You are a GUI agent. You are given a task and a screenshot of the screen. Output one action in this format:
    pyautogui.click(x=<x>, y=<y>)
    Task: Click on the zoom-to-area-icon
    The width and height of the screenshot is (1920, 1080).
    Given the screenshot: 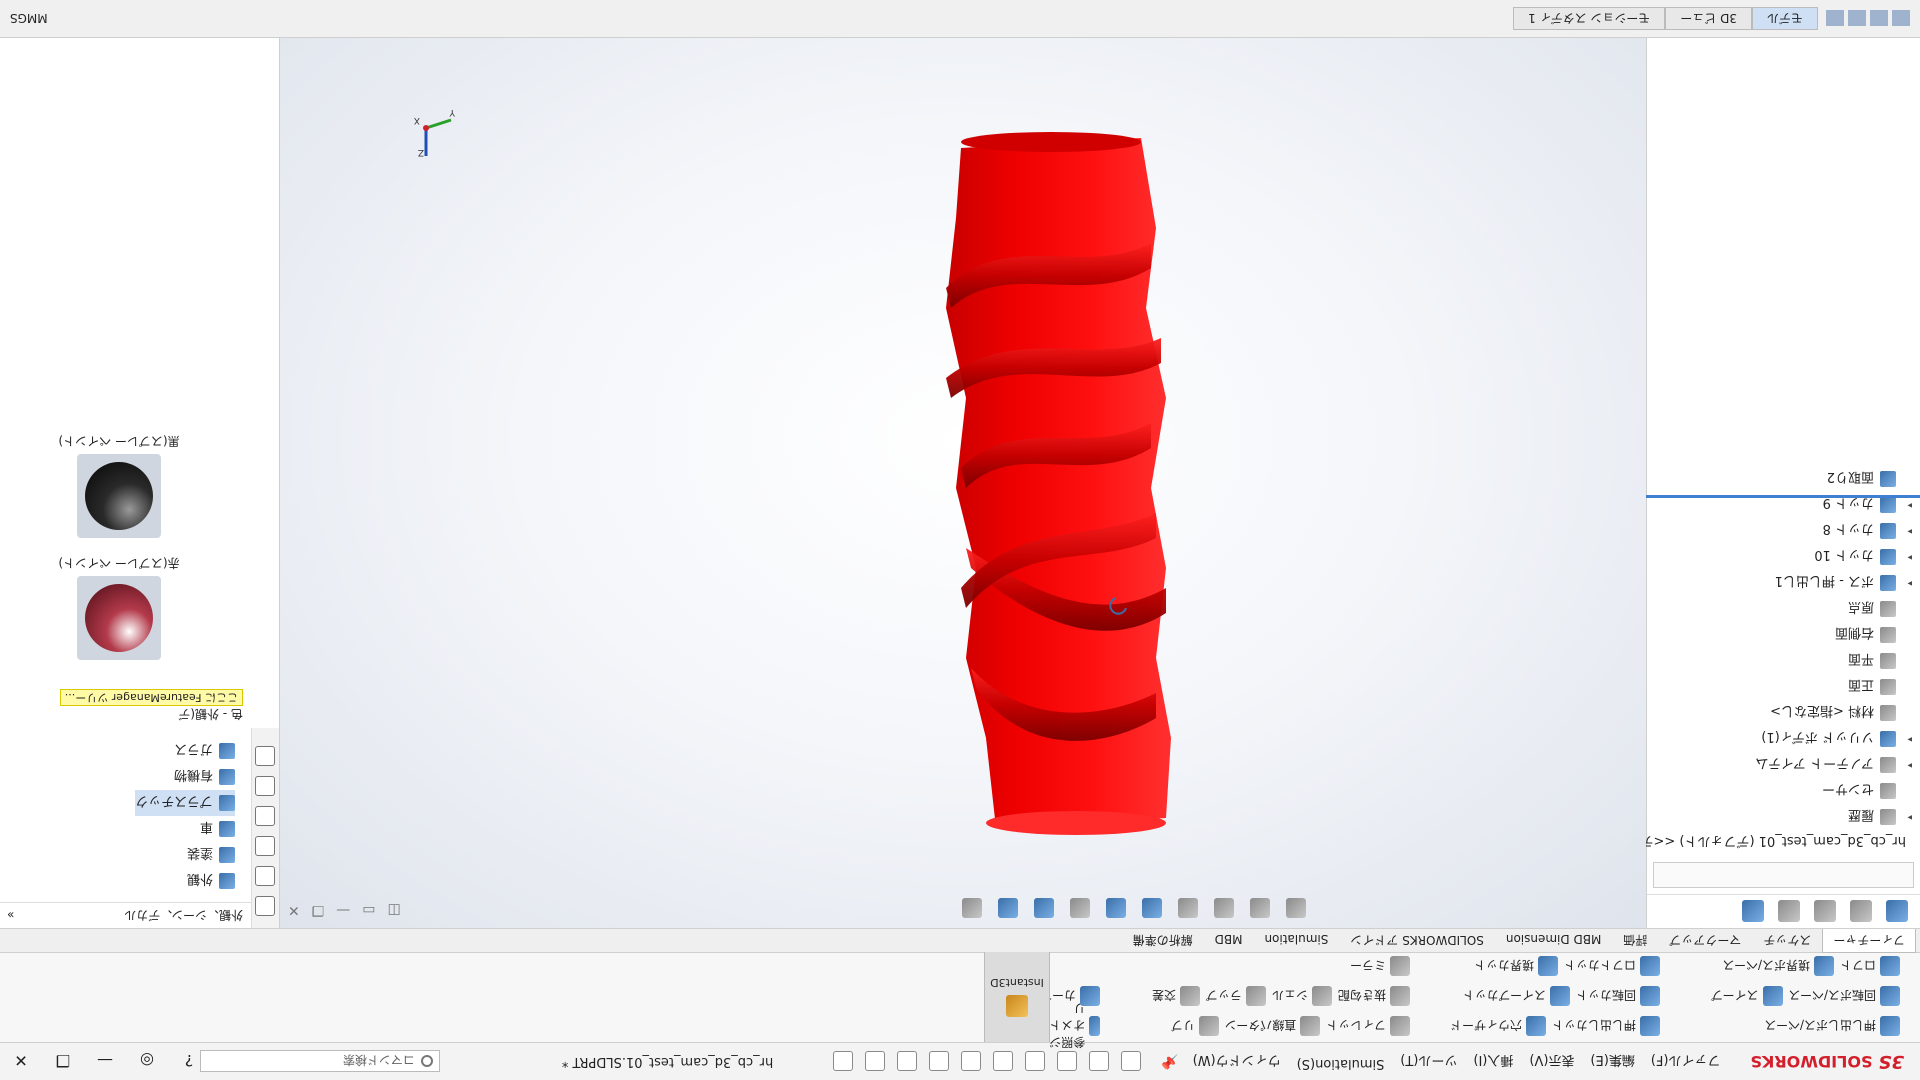 What is the action you would take?
    pyautogui.click(x=1260, y=908)
    